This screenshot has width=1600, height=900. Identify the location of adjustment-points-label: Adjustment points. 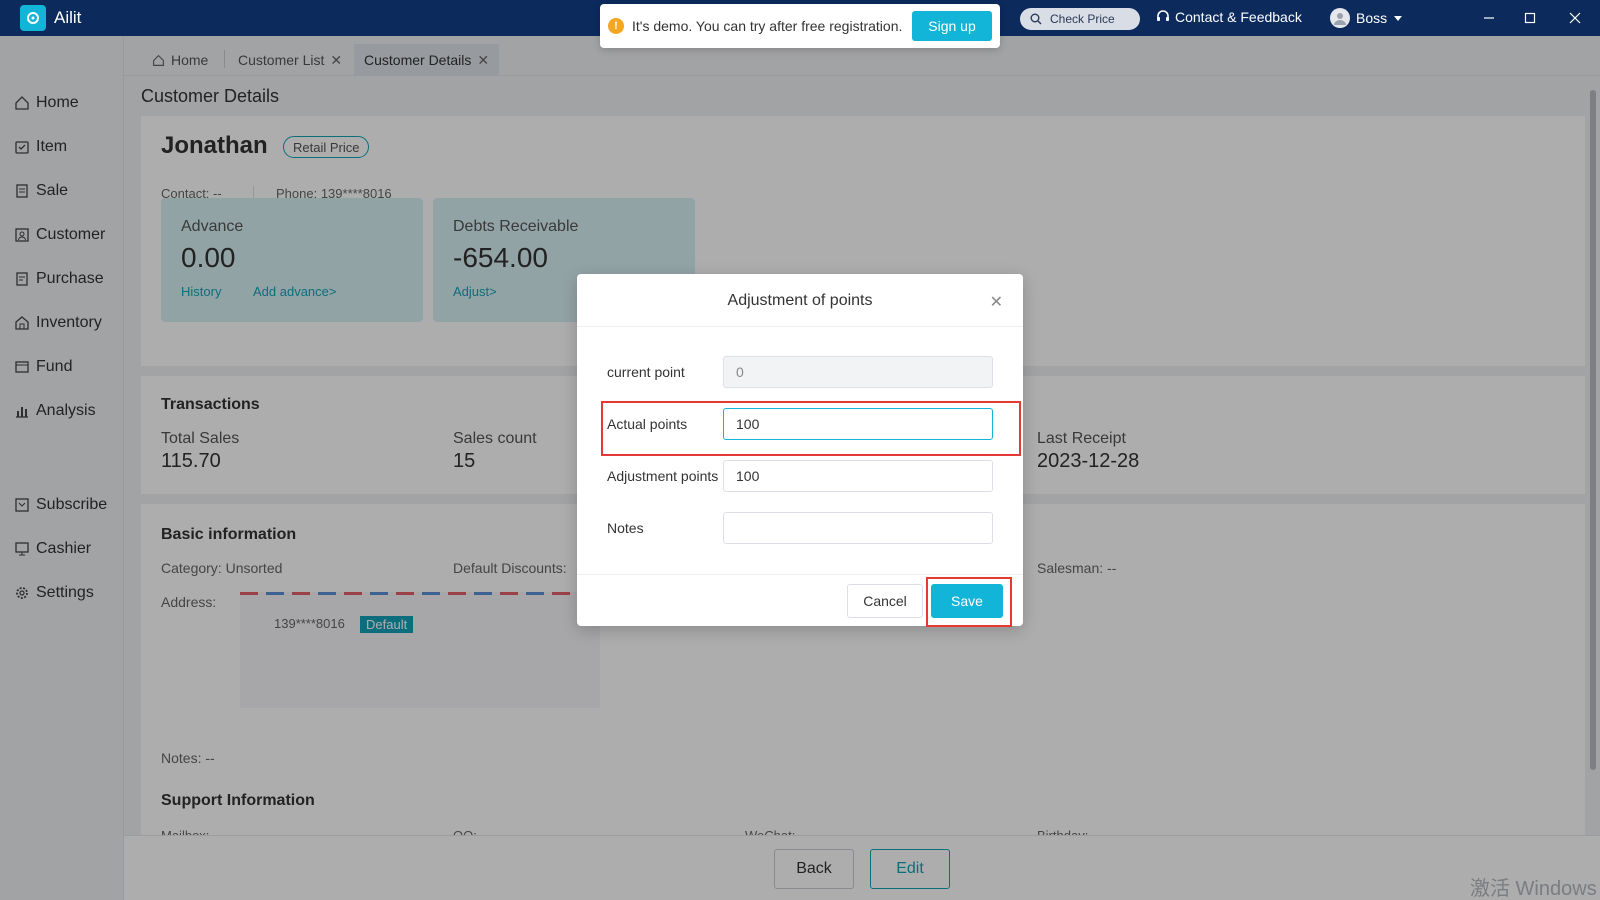
(663, 476).